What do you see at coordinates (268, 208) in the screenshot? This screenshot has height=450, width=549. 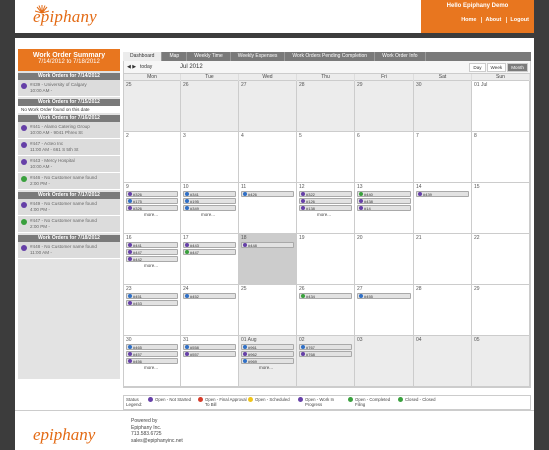 I see `calendar-day-cell: 11 #426` at bounding box center [268, 208].